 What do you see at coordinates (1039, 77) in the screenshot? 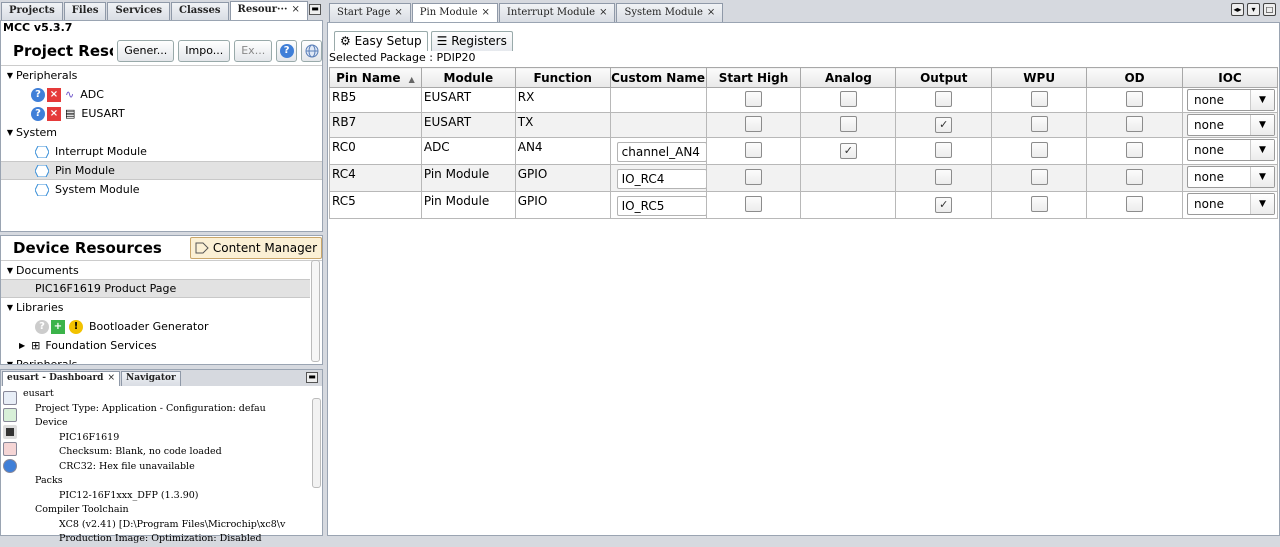
I see `column-header: WPU` at bounding box center [1039, 77].